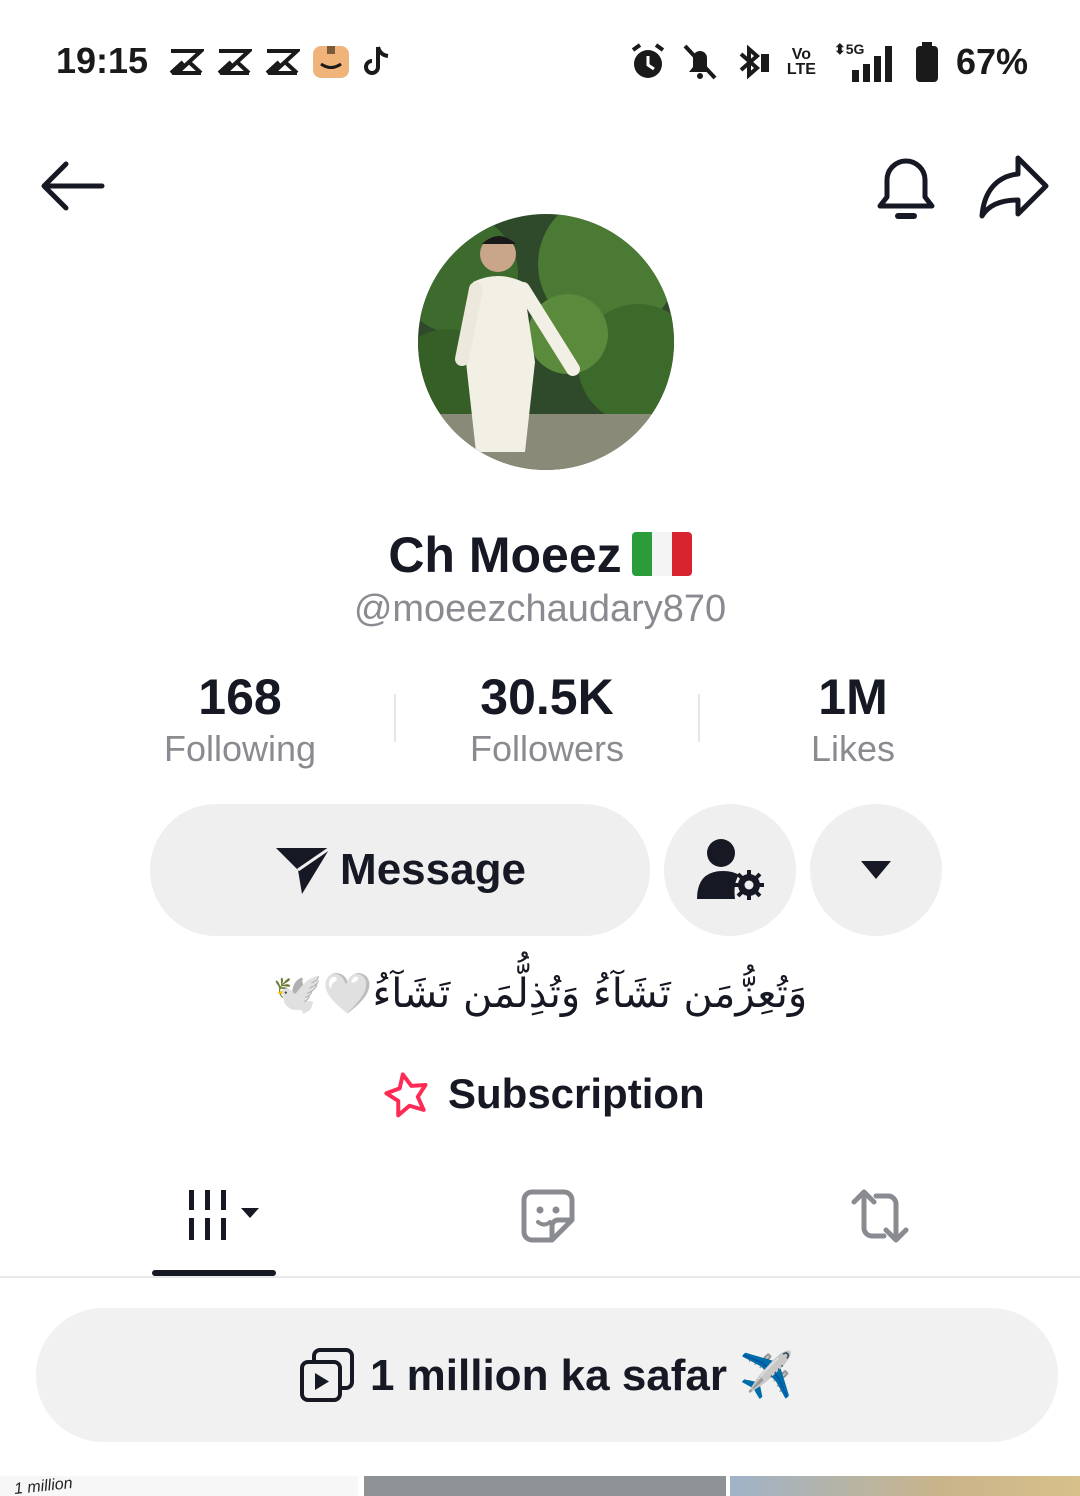  Describe the element at coordinates (406, 1095) in the screenshot. I see `star-icon` at that location.